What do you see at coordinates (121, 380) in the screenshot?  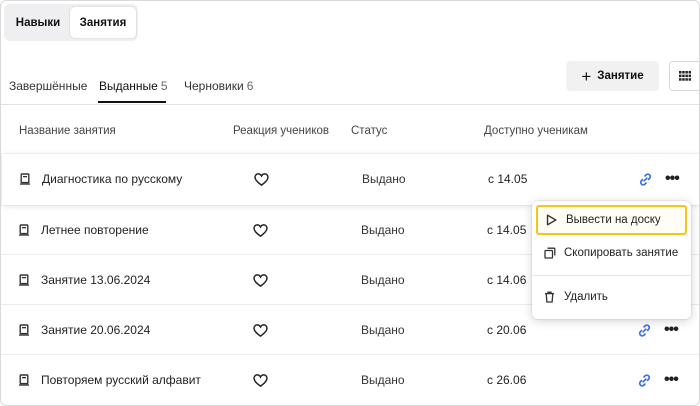 I see `lesson-name: Повторяем русский алфавит` at bounding box center [121, 380].